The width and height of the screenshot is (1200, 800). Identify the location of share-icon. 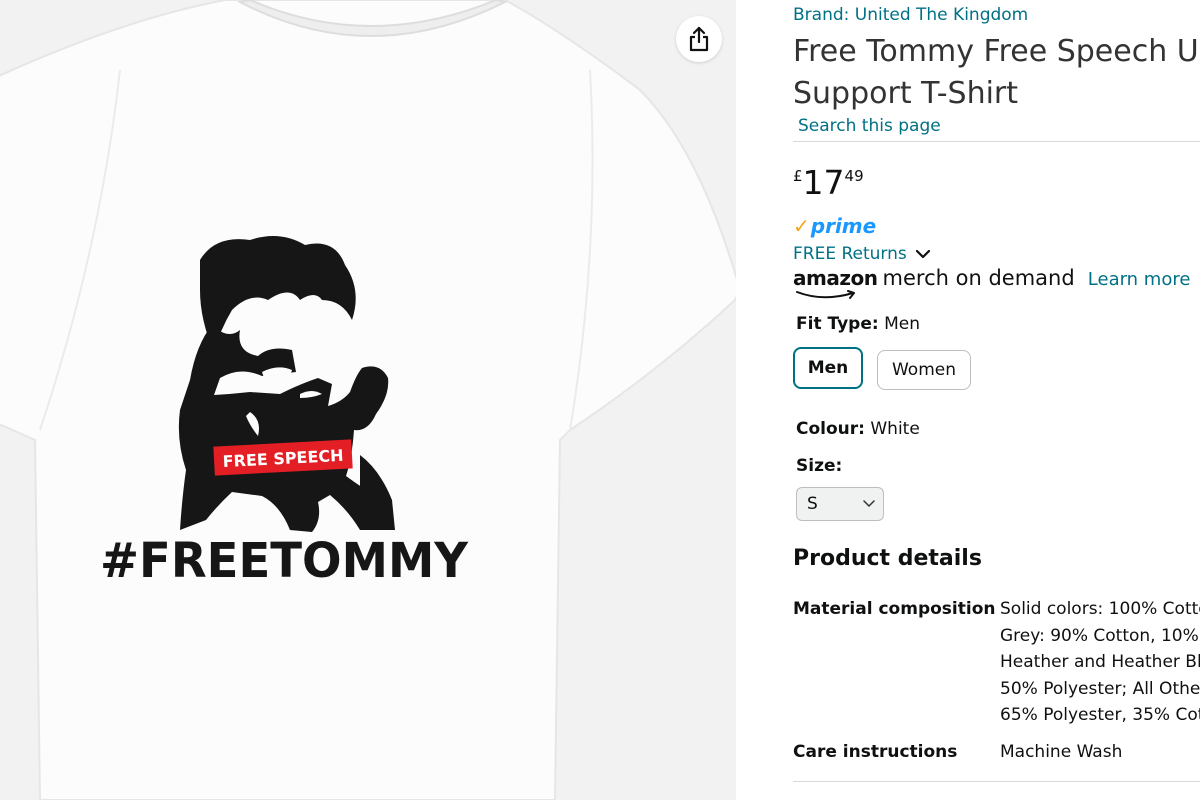
(699, 39).